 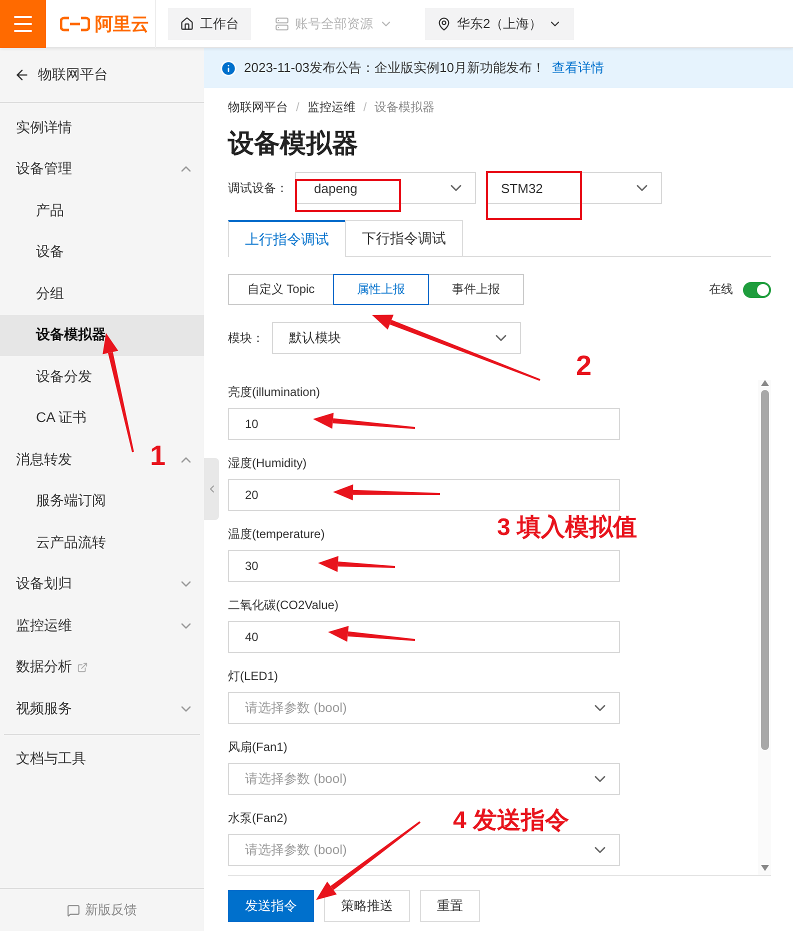 What do you see at coordinates (293, 143) in the screenshot?
I see `page-title: 设备模拟器` at bounding box center [293, 143].